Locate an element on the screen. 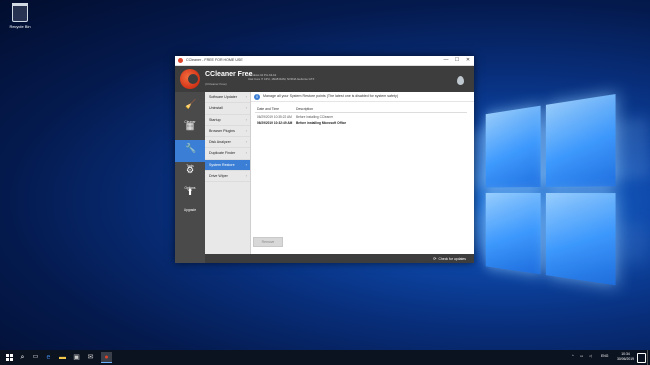  recycle-bin-icon is located at coordinates (20, 12).